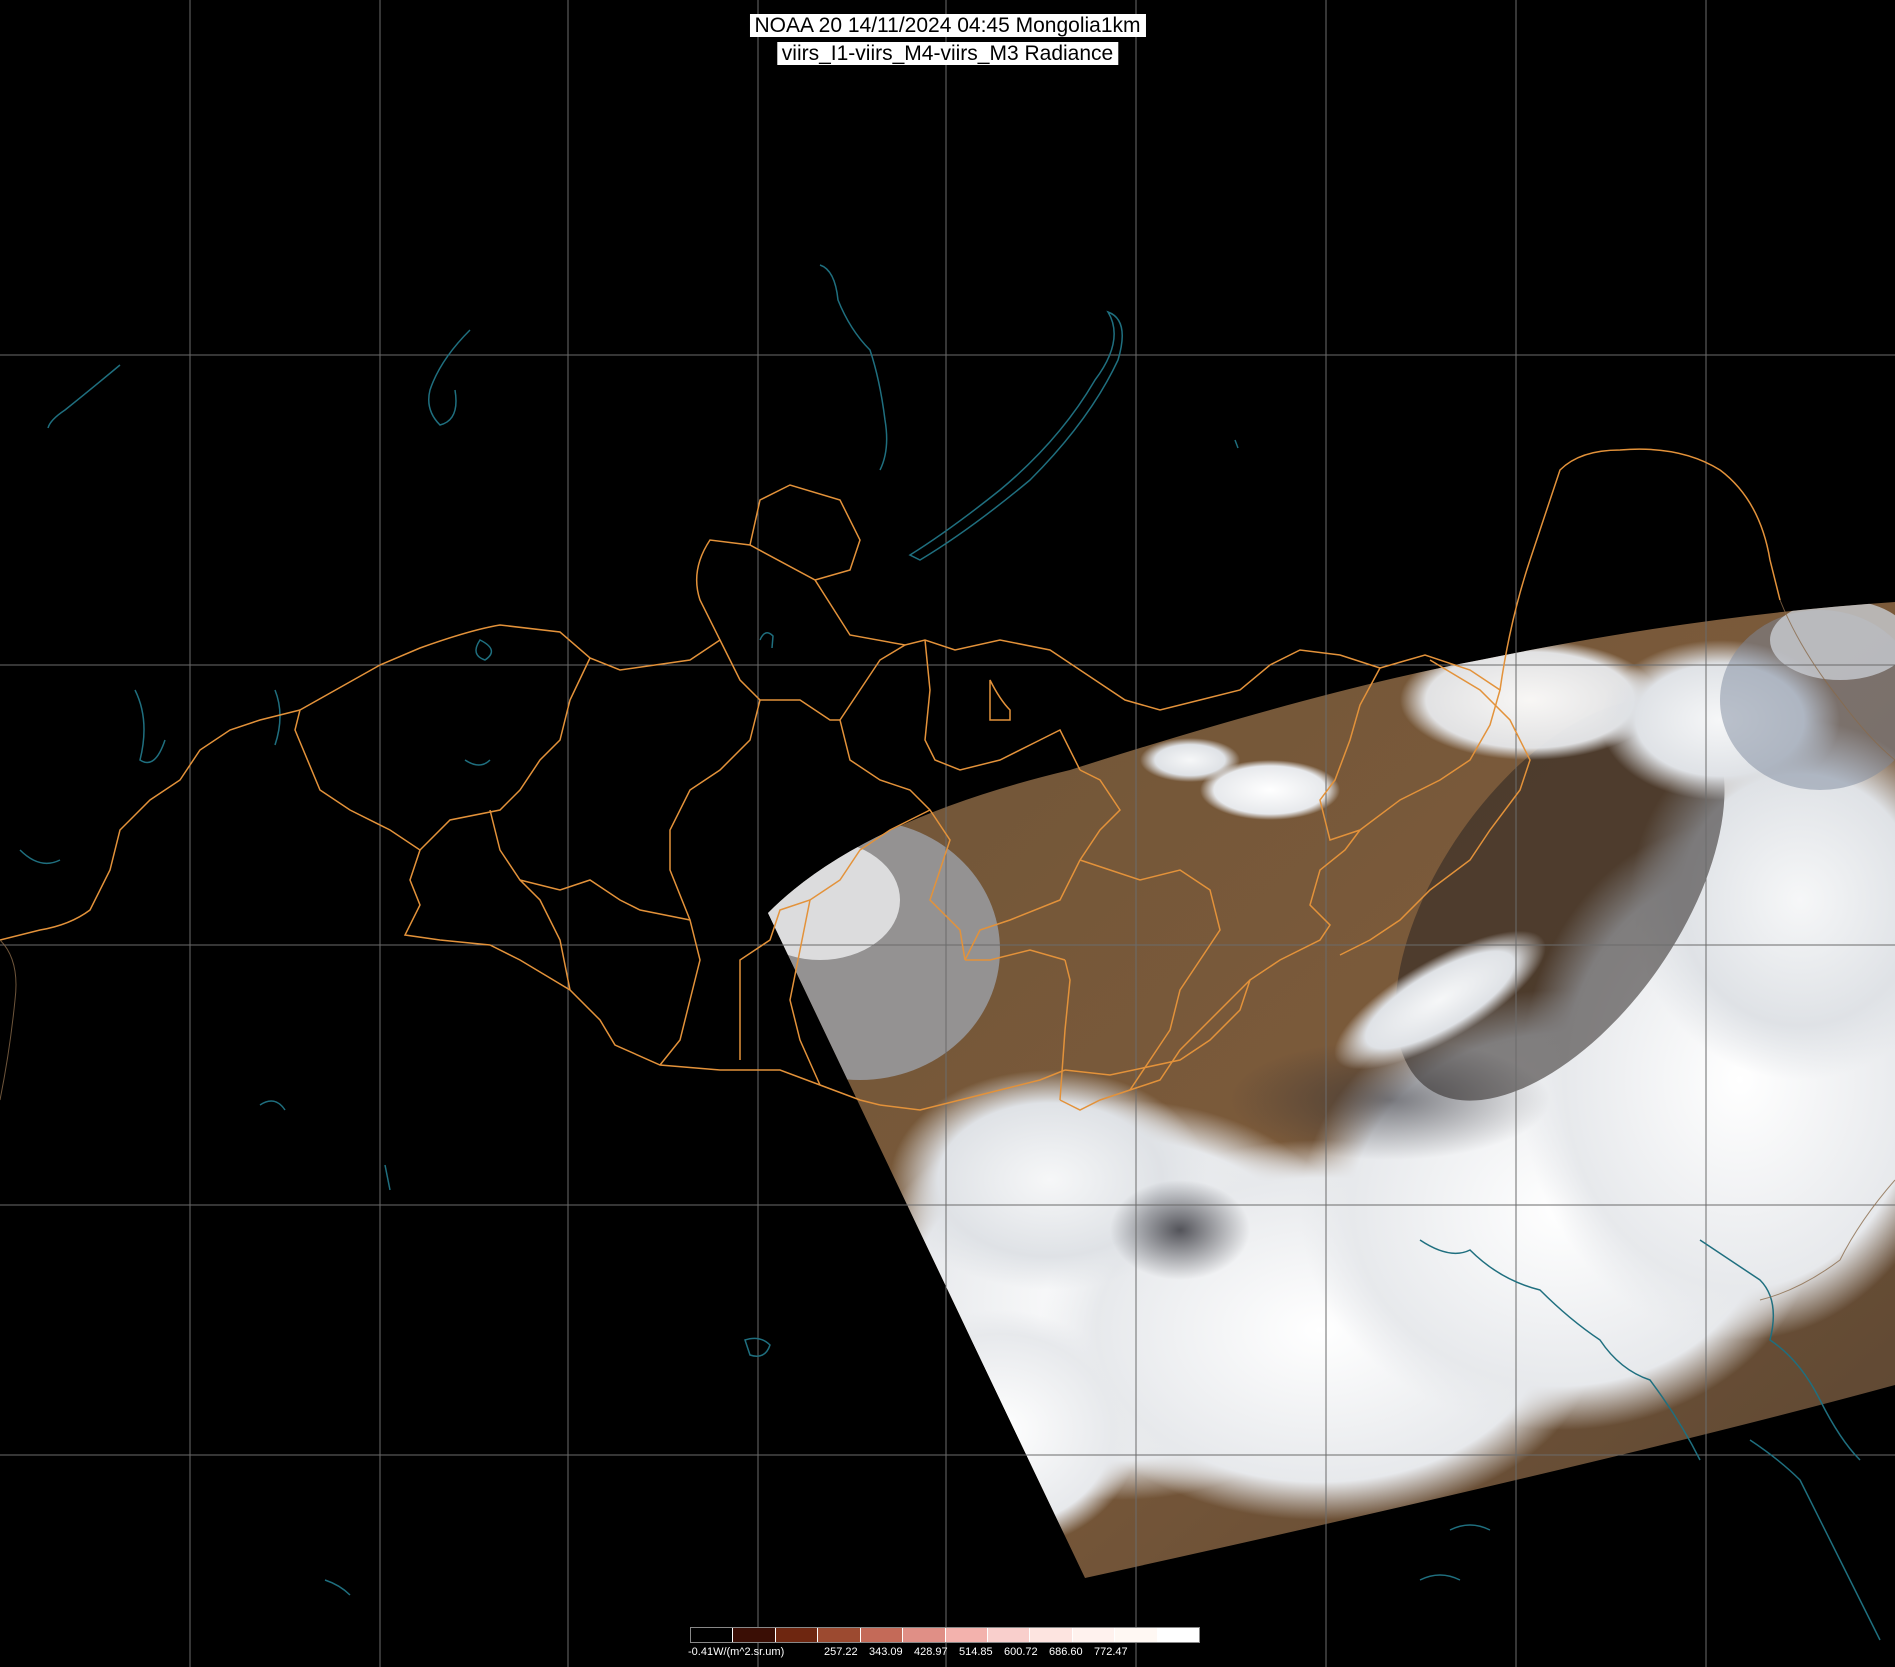 The width and height of the screenshot is (1895, 1667). Describe the element at coordinates (736, 1652) in the screenshot. I see `legend-label-min: -0.41W/(m^2.sr.um)` at that location.